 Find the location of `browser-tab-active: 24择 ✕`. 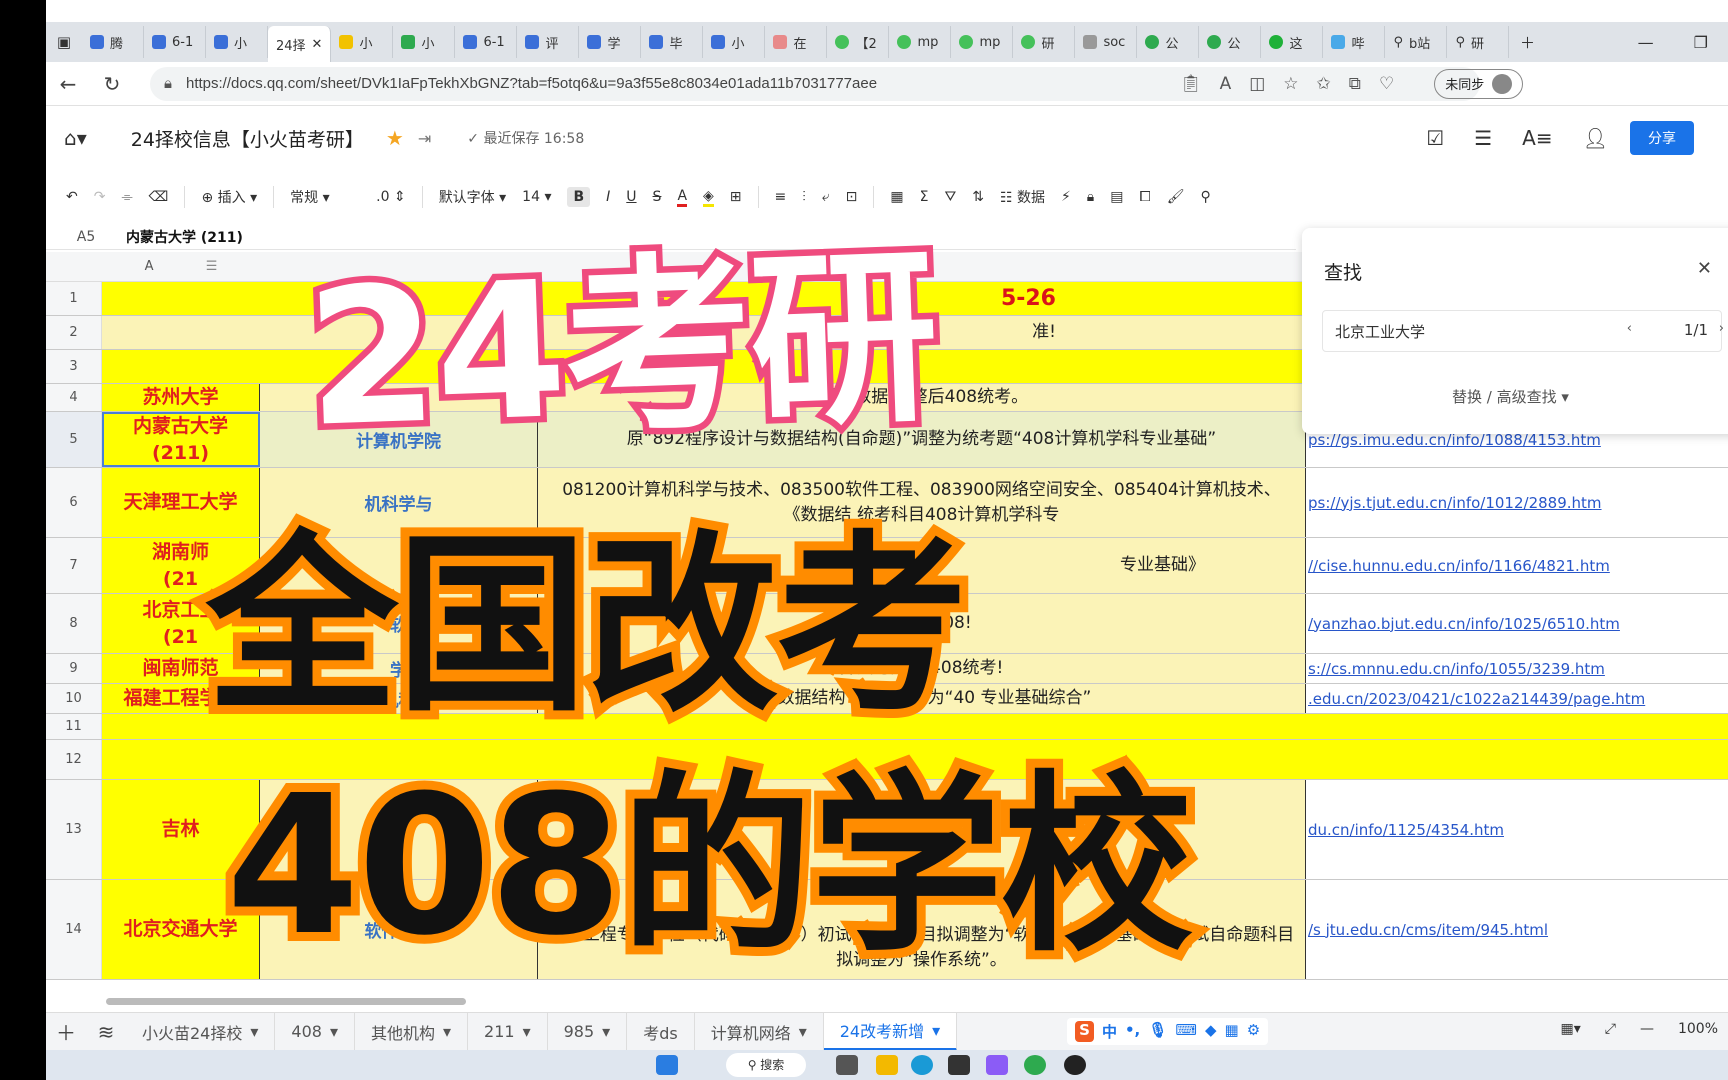

browser-tab-active: 24择 ✕ is located at coordinates (300, 44).